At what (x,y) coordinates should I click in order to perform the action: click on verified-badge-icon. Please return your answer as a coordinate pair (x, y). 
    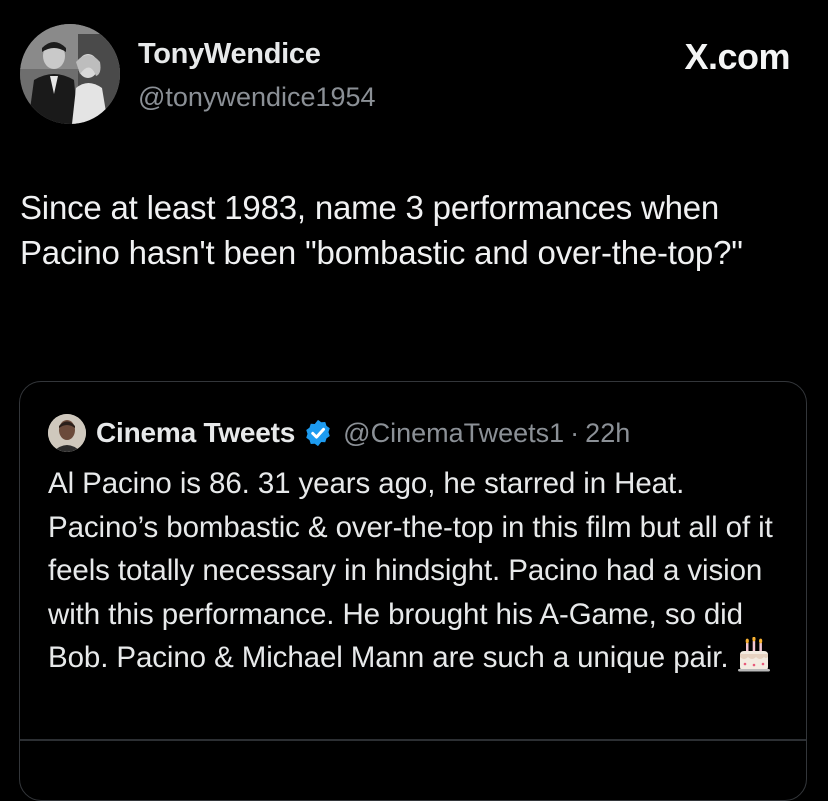
    Looking at the image, I should click on (318, 433).